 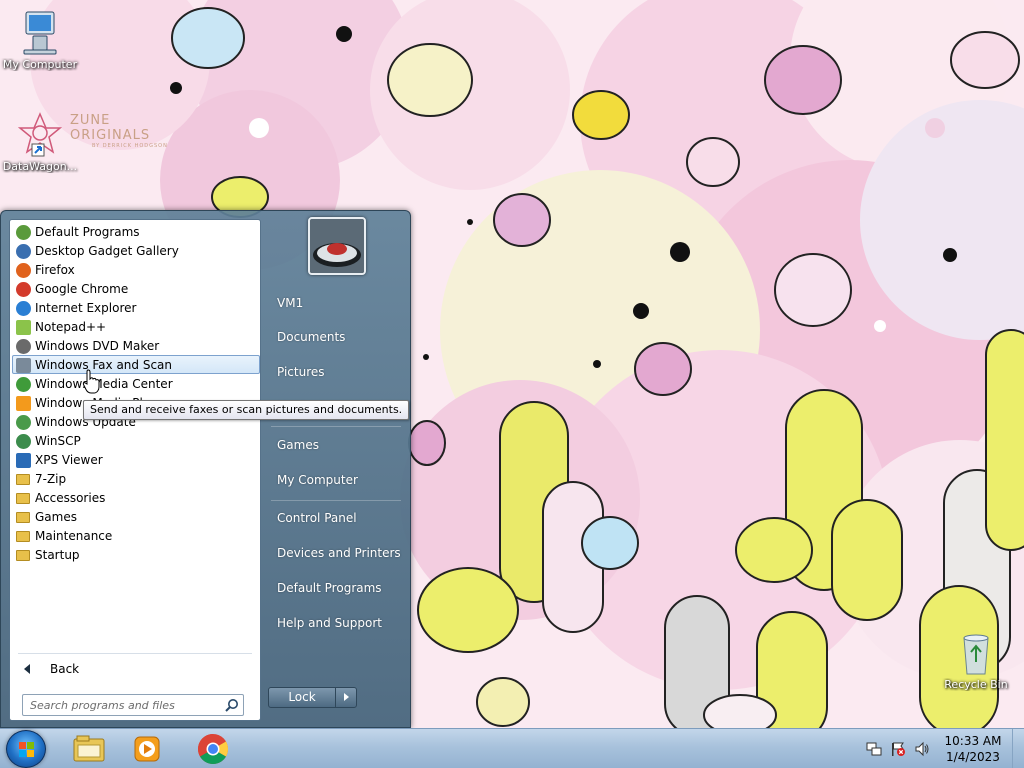 What do you see at coordinates (976, 654) in the screenshot?
I see `recycle-bin-icon` at bounding box center [976, 654].